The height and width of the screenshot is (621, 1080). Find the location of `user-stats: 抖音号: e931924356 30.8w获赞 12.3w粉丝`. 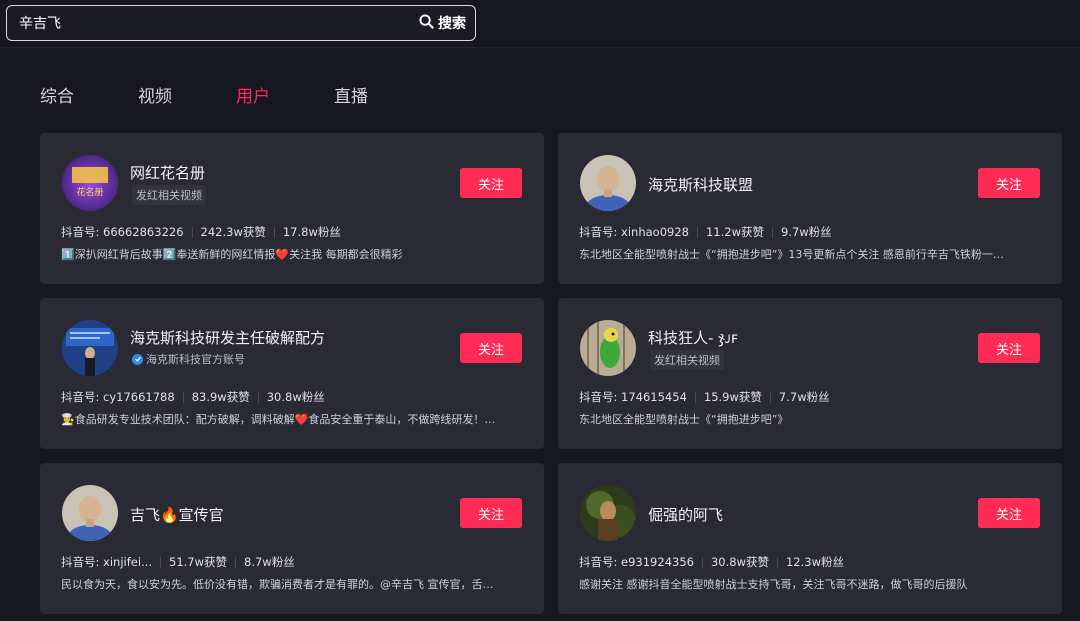

user-stats: 抖音号: e931924356 30.8w获赞 12.3w粉丝 is located at coordinates (711, 562).